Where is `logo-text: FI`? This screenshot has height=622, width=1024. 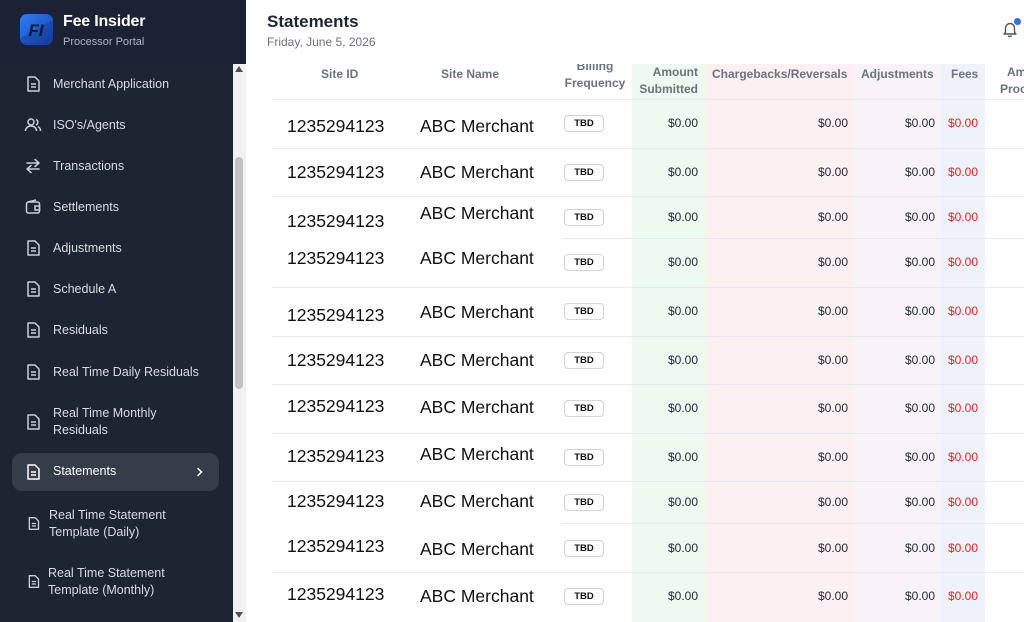
logo-text: FI is located at coordinates (36, 30).